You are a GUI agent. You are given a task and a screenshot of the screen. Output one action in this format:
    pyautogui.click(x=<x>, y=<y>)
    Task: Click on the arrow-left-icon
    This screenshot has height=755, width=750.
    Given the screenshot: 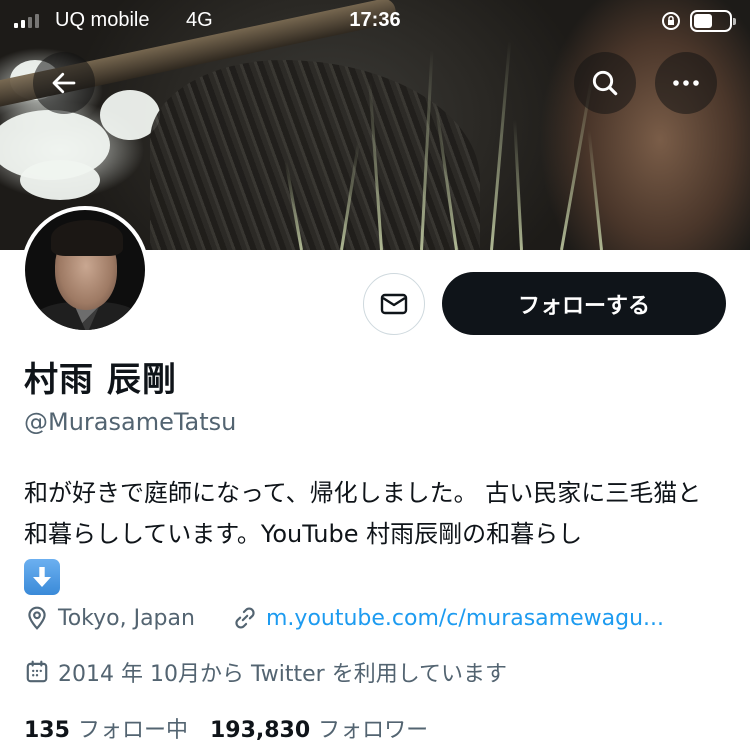 What is the action you would take?
    pyautogui.click(x=64, y=83)
    